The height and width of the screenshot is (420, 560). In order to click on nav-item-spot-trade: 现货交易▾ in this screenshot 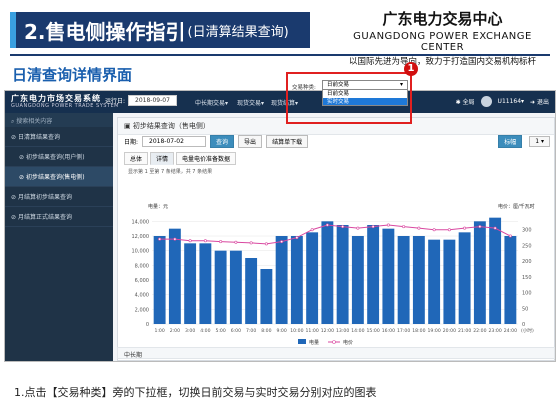, I will do `click(250, 102)`.